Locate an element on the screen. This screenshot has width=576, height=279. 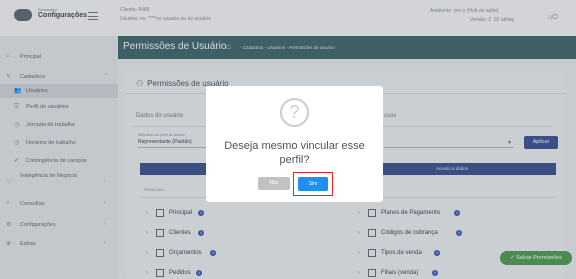
yes-button: Sim is located at coordinates (313, 184).